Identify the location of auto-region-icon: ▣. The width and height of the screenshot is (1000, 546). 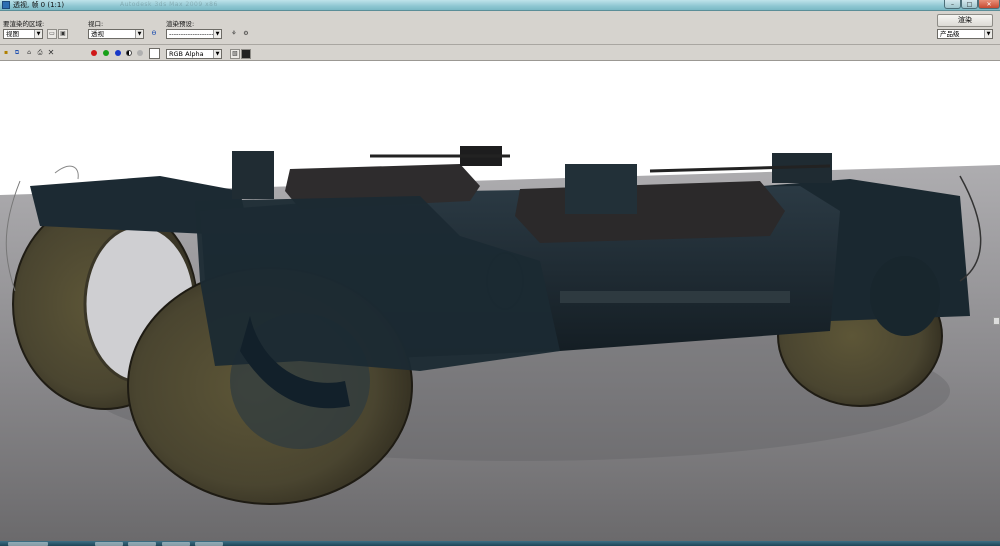
(63, 34).